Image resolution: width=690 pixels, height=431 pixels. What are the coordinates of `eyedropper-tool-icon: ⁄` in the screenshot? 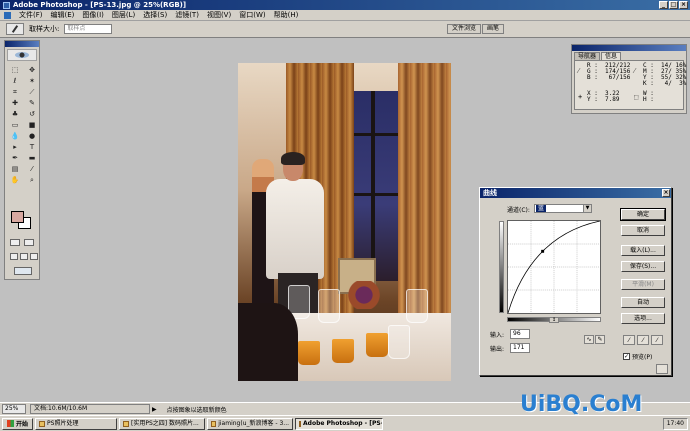 It's located at (32, 169).